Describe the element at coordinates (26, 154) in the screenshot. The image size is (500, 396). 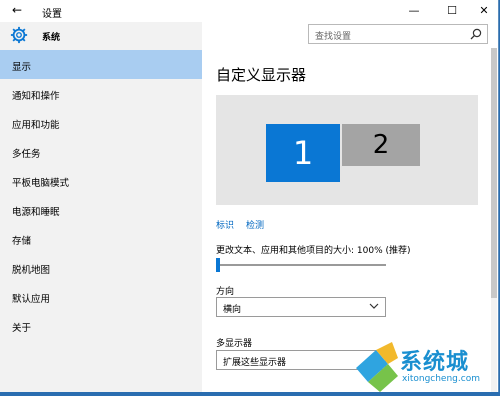
I see `sidebar-item-label: 多任务` at that location.